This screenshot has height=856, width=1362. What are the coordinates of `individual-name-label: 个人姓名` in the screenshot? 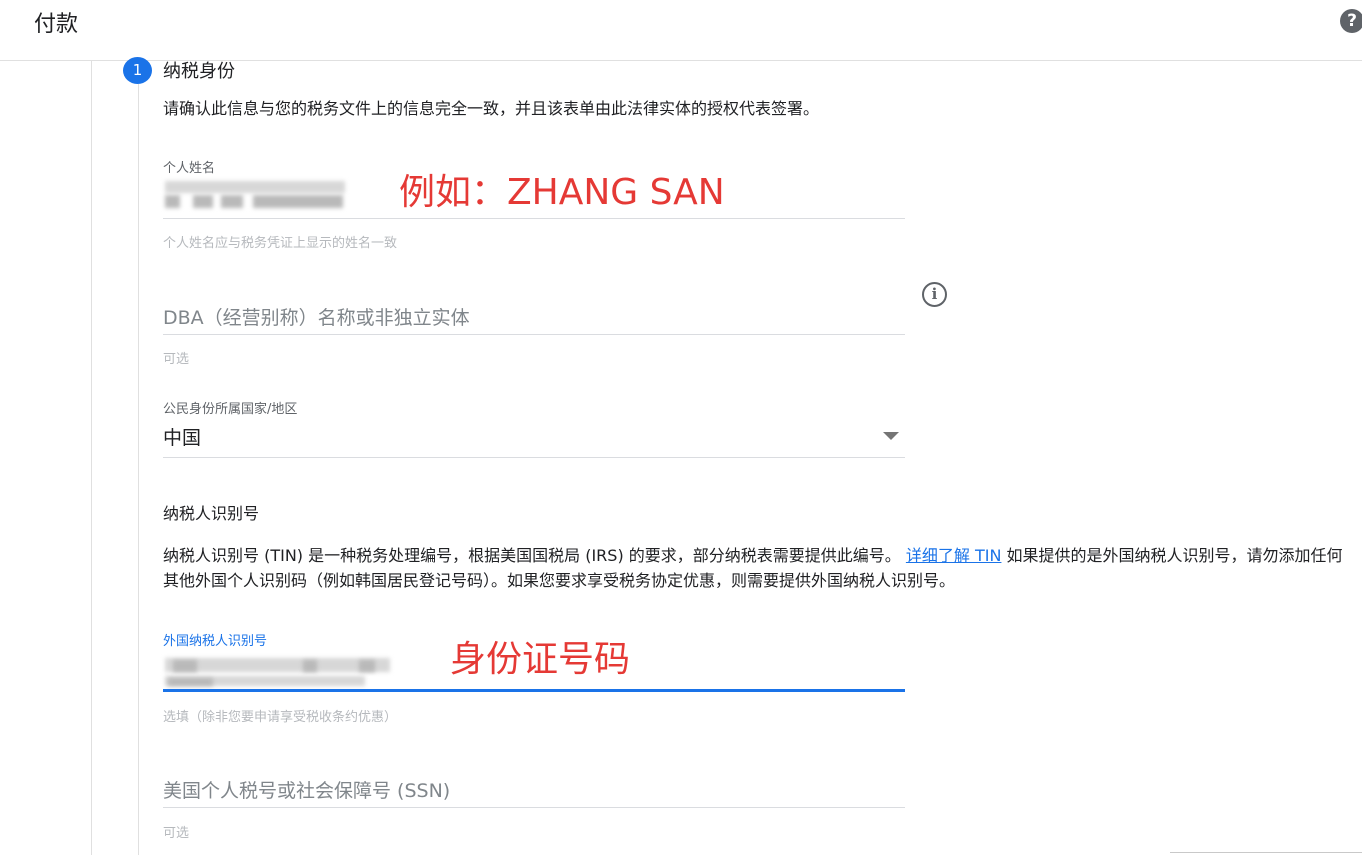 It's located at (189, 168).